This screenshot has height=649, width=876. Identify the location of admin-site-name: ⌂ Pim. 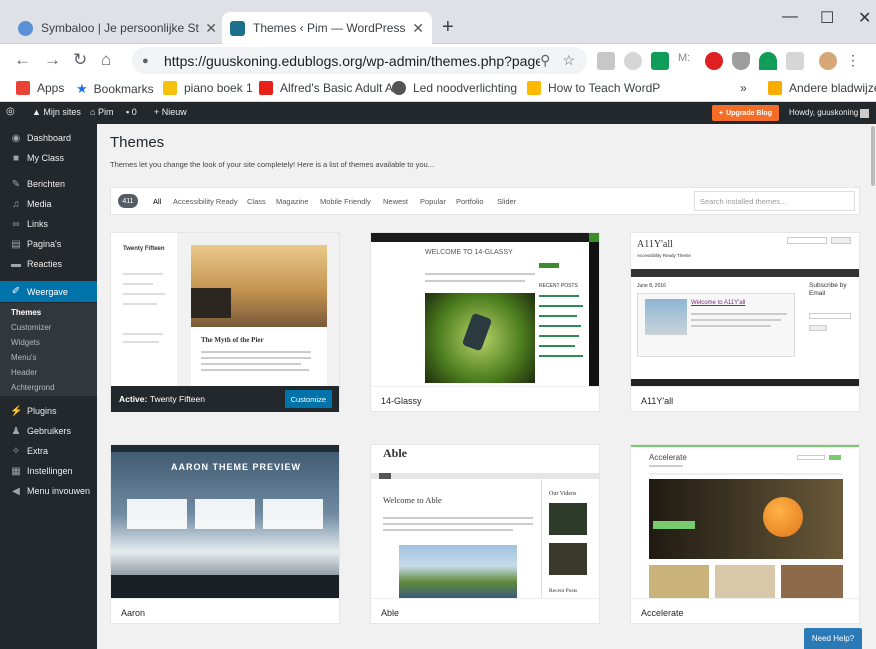
(101, 112).